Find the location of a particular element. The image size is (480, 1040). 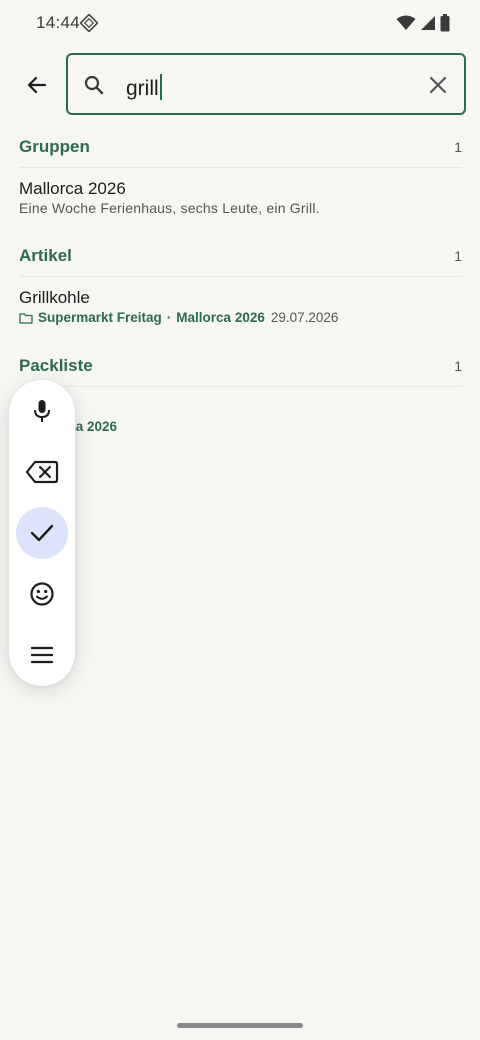

text-caret is located at coordinates (160, 87).